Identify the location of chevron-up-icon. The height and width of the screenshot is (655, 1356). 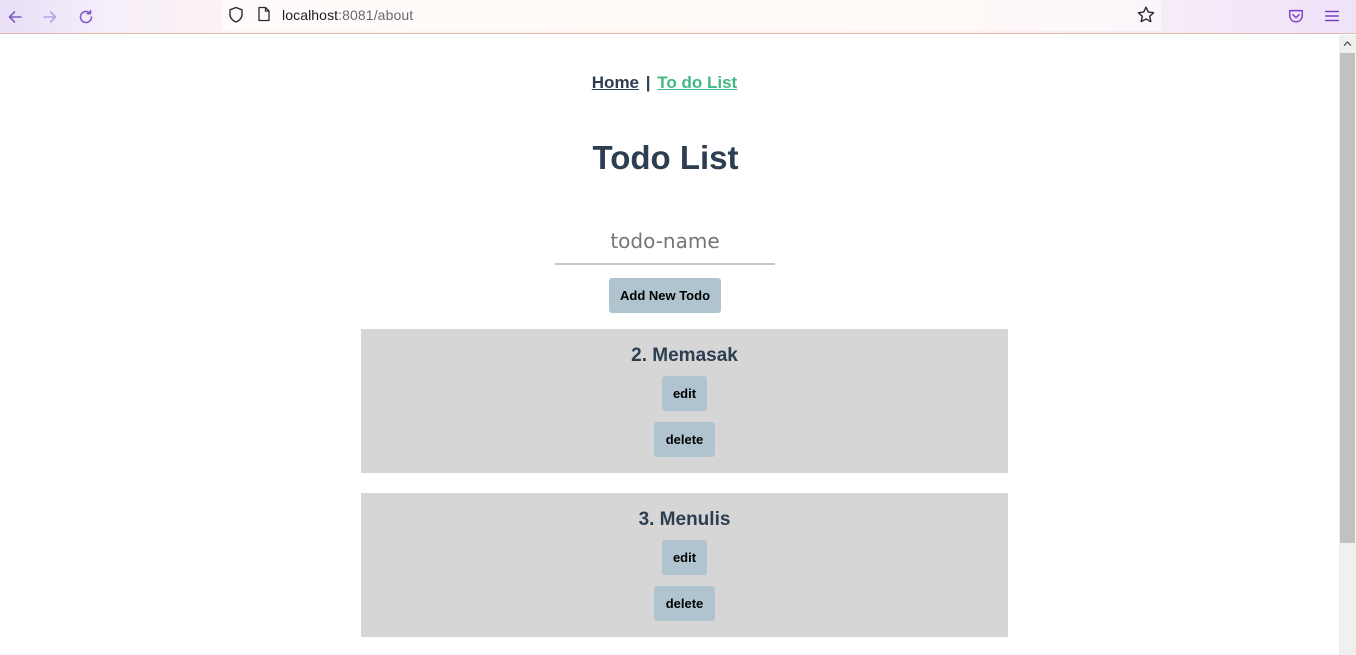
(1347, 43).